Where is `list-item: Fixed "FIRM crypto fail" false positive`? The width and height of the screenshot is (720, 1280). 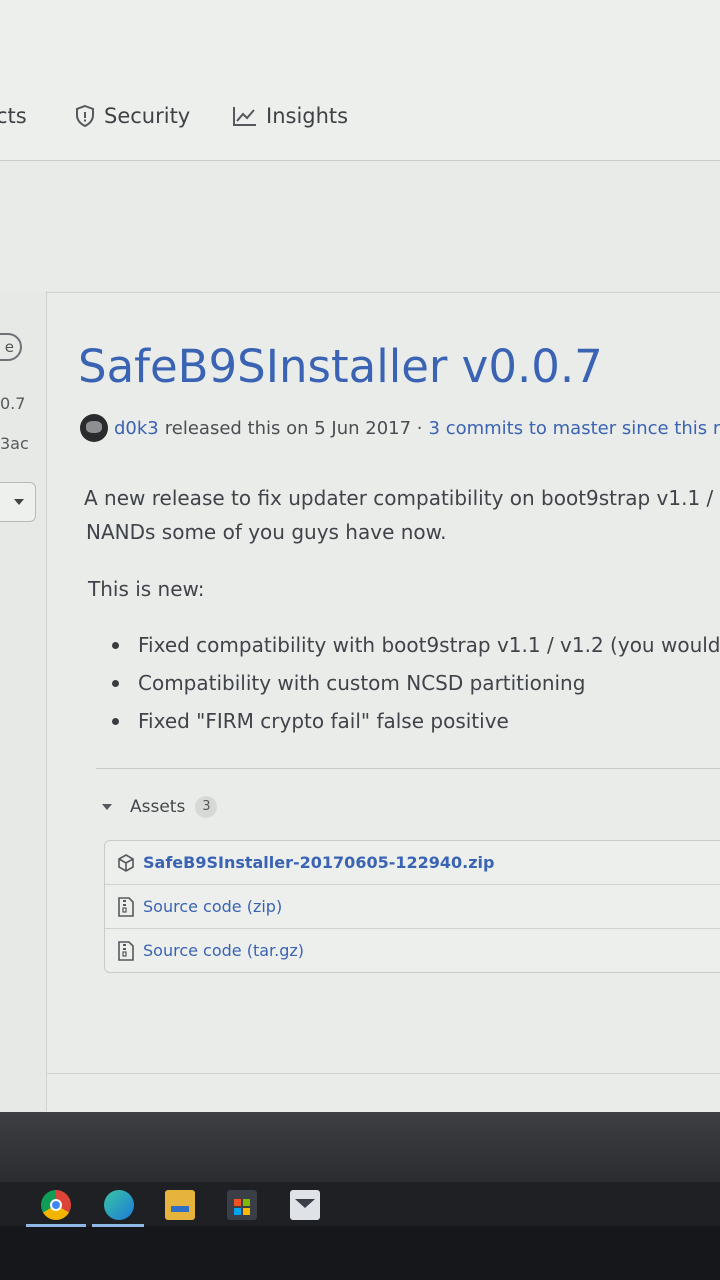
list-item: Fixed "FIRM crypto fail" false positive is located at coordinates (414, 725).